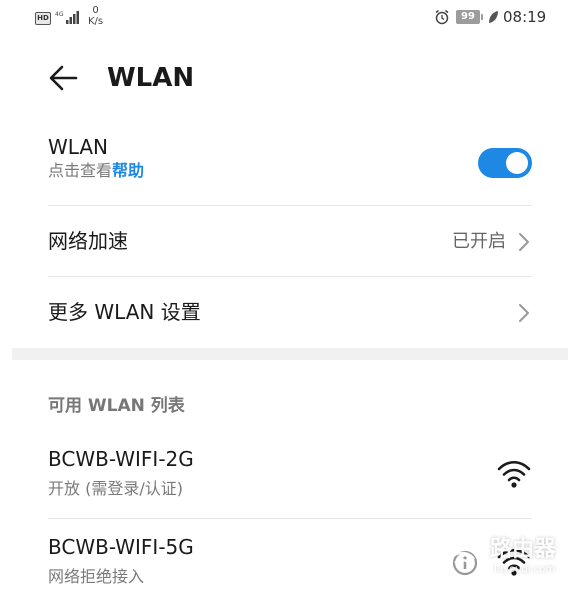 Image resolution: width=580 pixels, height=600 pixels. Describe the element at coordinates (523, 549) in the screenshot. I see `watermark-label: 路由器` at that location.